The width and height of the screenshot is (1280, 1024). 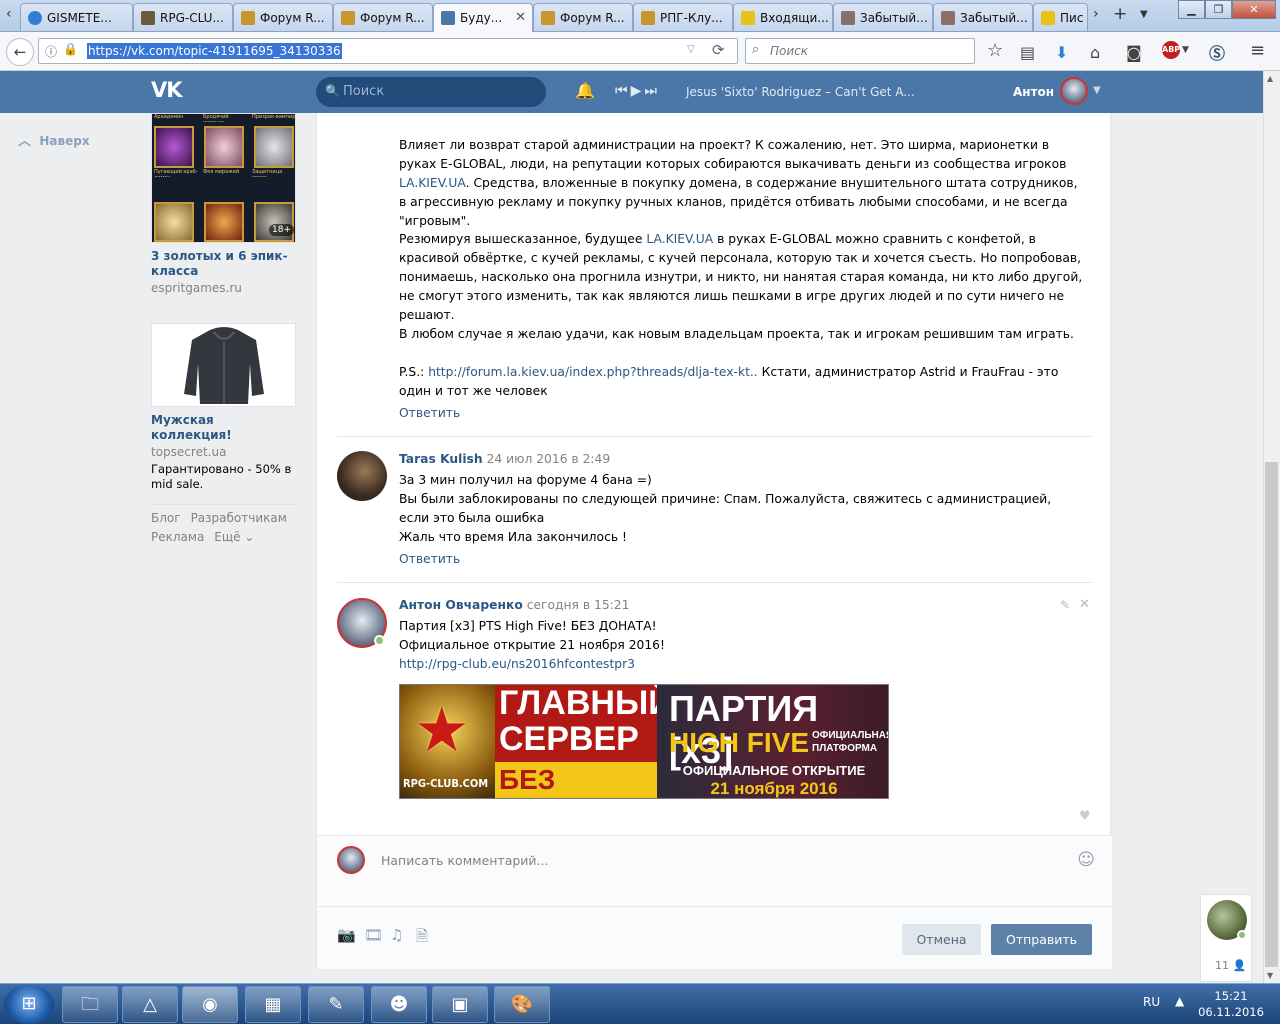 I want to click on play-icon: ▶, so click(x=638, y=91).